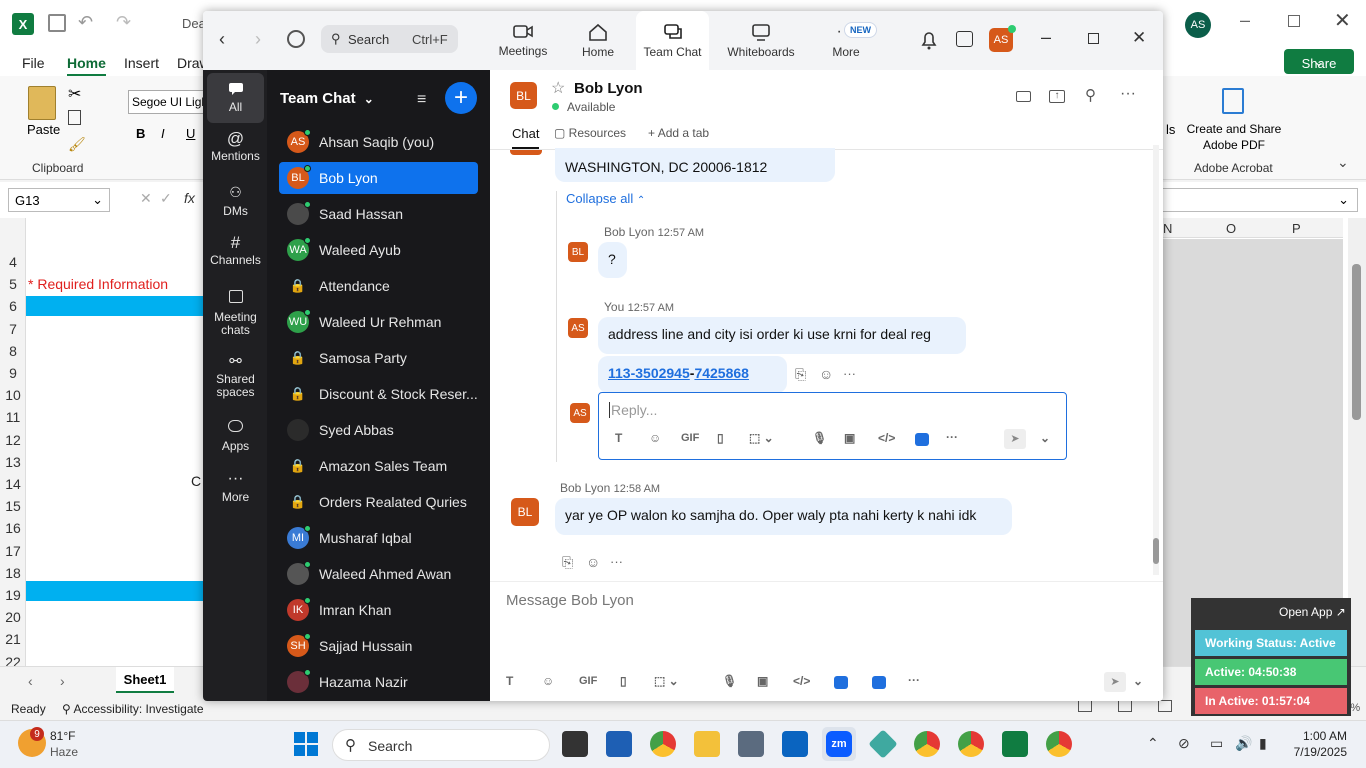 Image resolution: width=1366 pixels, height=768 pixels. Describe the element at coordinates (846, 40) in the screenshot. I see `tab-more: ··· More` at that location.